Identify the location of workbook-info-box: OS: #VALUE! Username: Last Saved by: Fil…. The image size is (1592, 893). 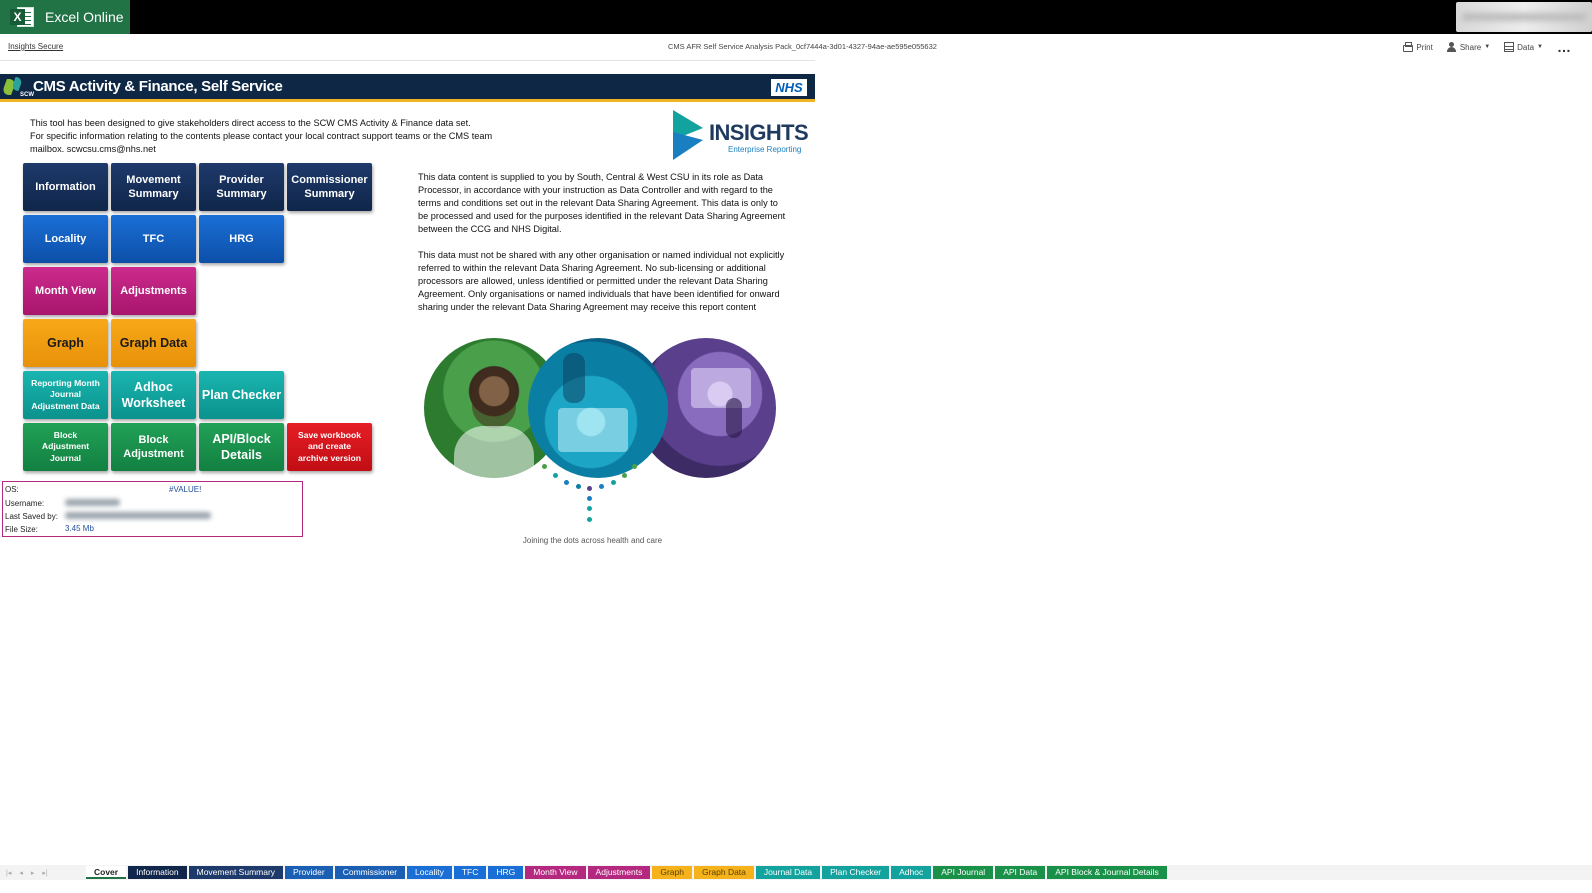
(152, 509).